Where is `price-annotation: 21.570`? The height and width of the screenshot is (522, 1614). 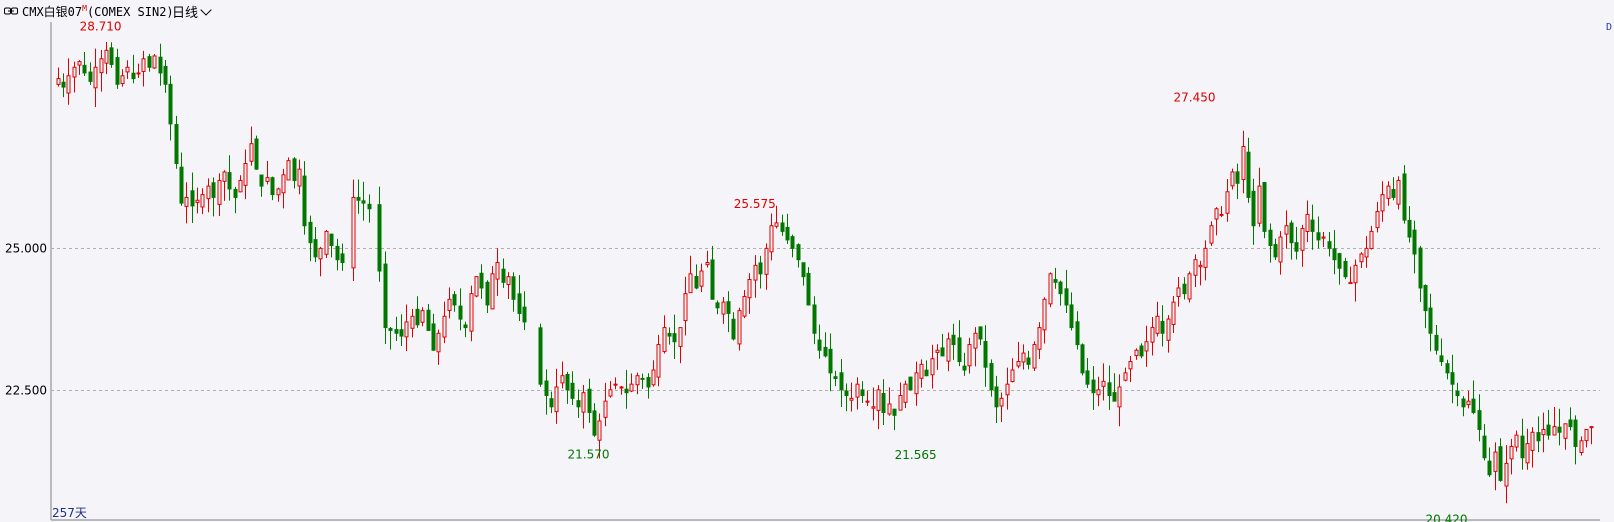
price-annotation: 21.570 is located at coordinates (589, 454).